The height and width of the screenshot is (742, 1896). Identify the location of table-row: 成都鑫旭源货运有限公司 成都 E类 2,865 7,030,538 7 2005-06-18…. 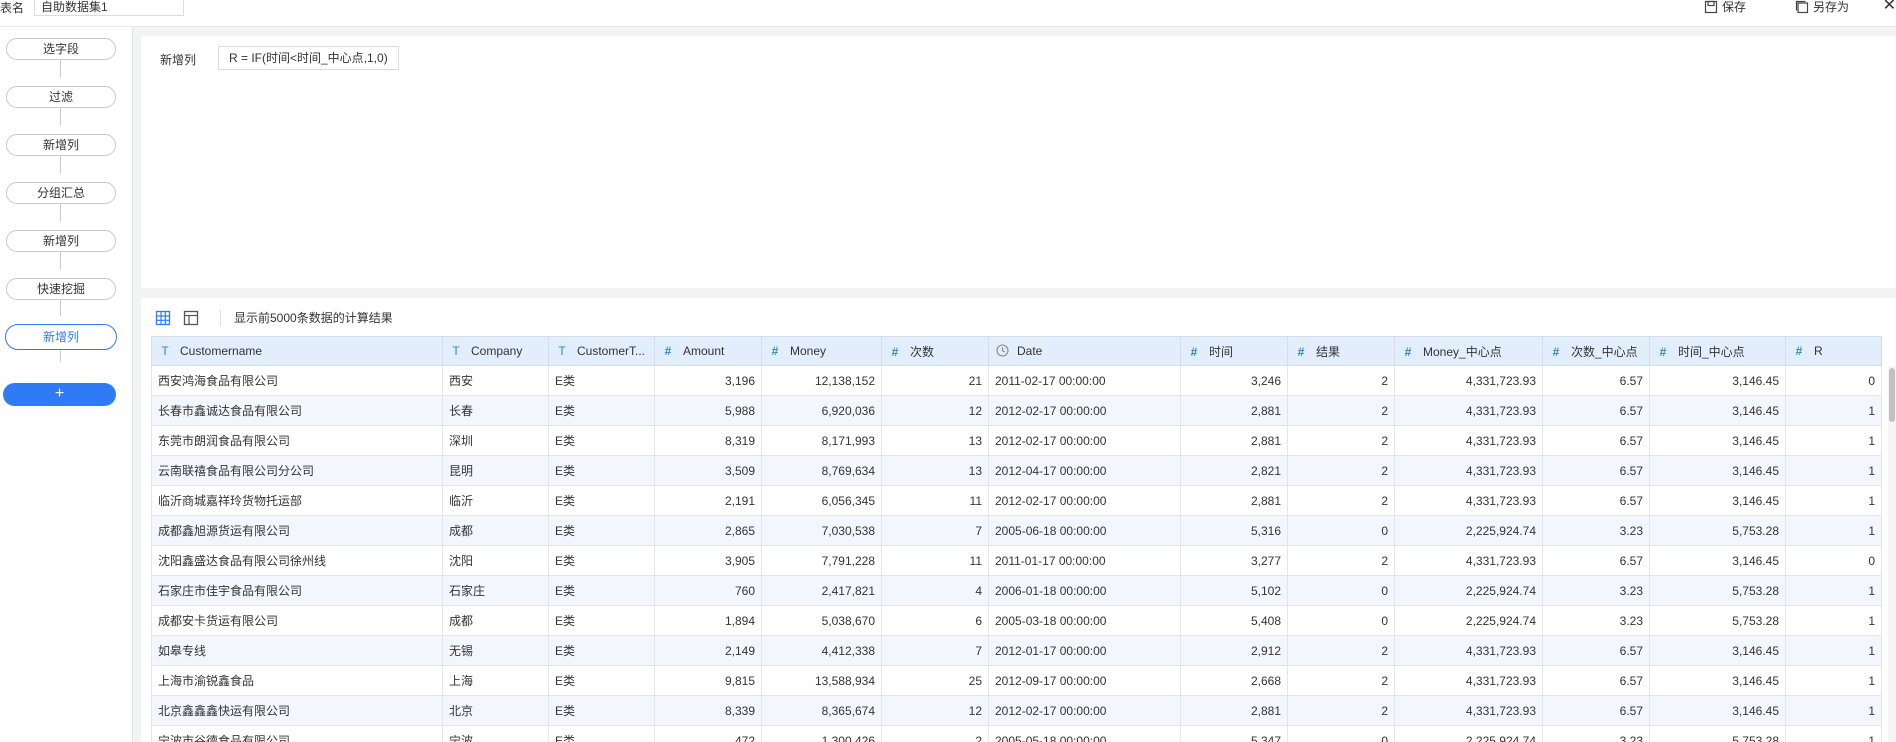
(1016, 530).